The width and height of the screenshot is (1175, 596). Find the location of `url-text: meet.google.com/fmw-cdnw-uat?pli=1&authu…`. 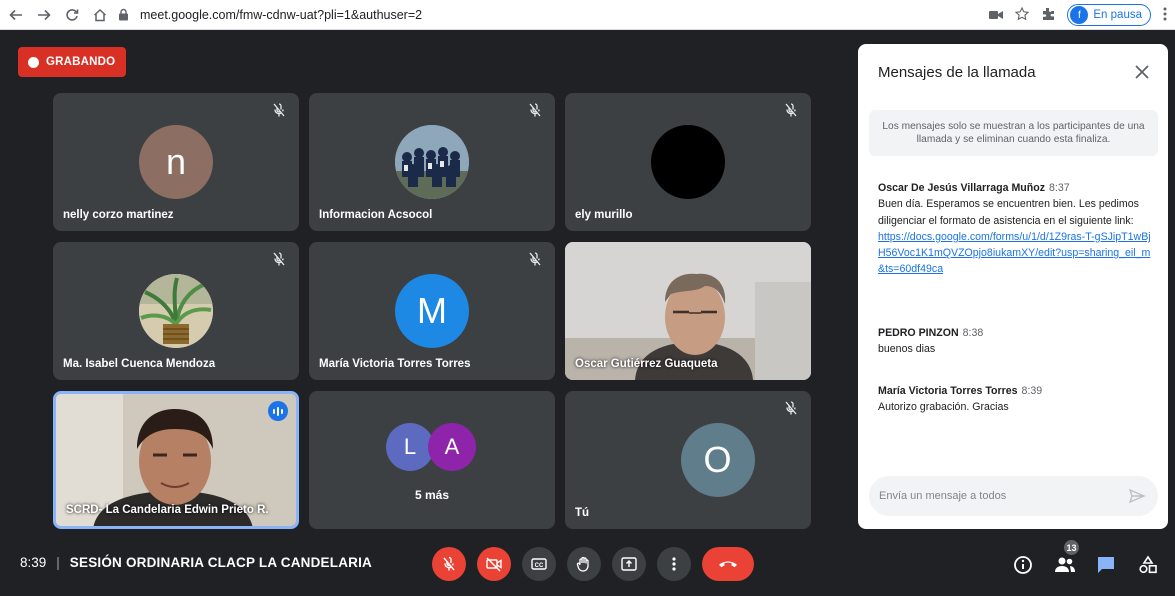

url-text: meet.google.com/fmw-cdnw-uat?pli=1&authu… is located at coordinates (281, 15).